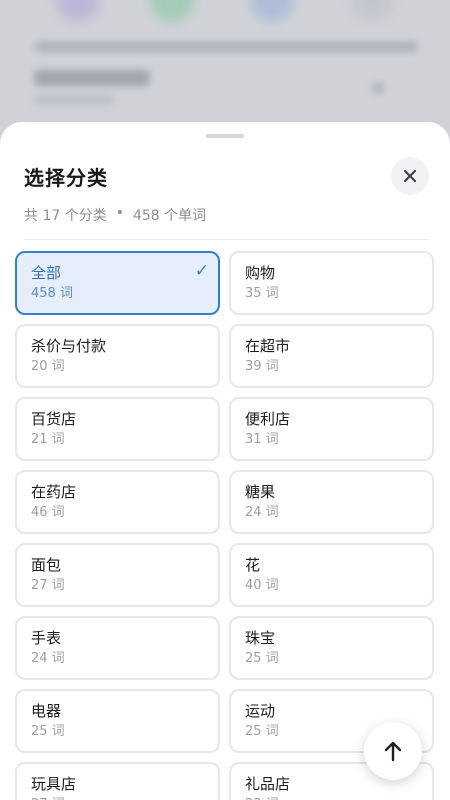 The image size is (450, 800). I want to click on close-icon, so click(410, 176).